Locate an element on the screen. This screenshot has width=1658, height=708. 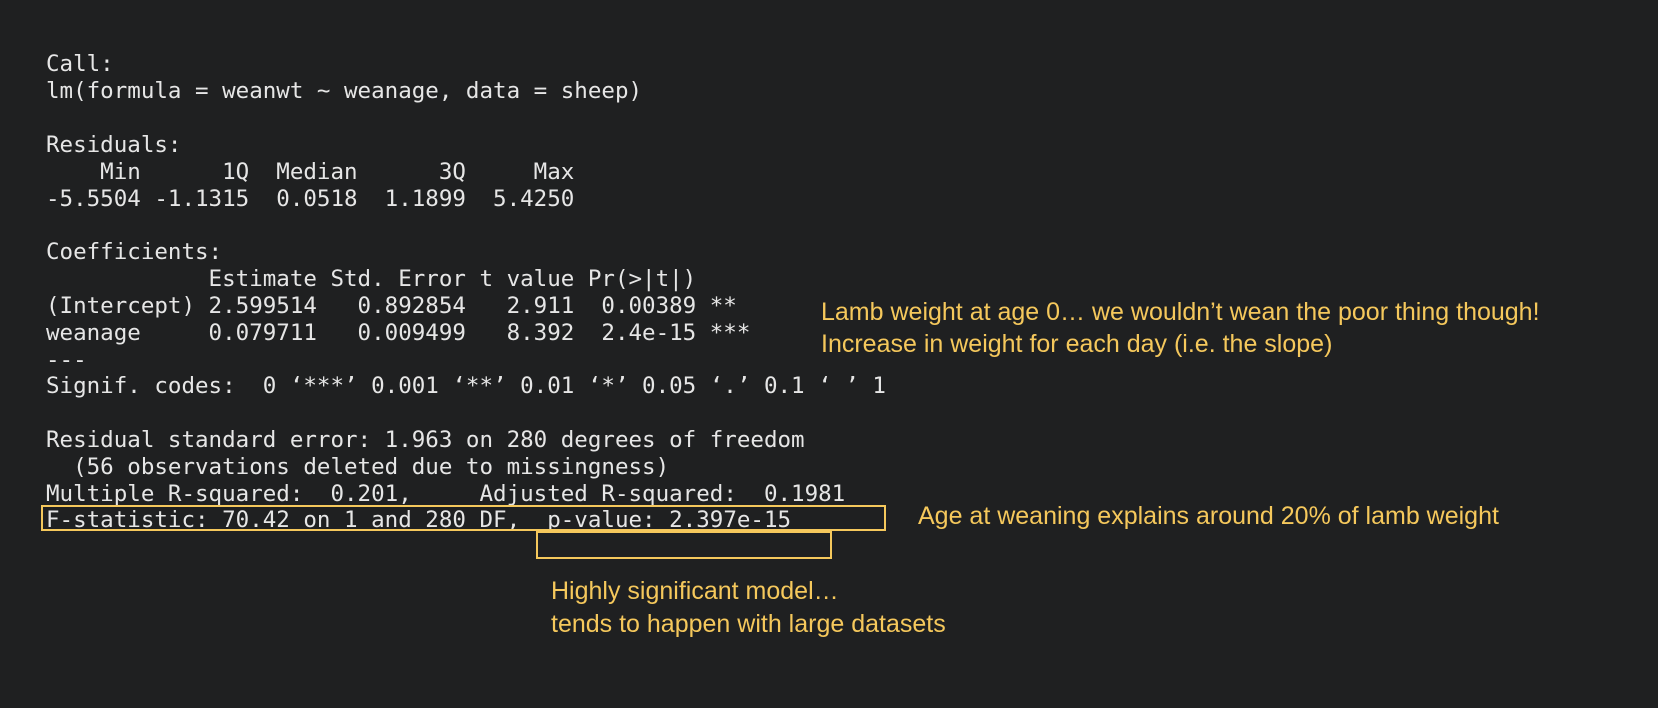
coefficients-header: Coefficients: is located at coordinates (134, 252).